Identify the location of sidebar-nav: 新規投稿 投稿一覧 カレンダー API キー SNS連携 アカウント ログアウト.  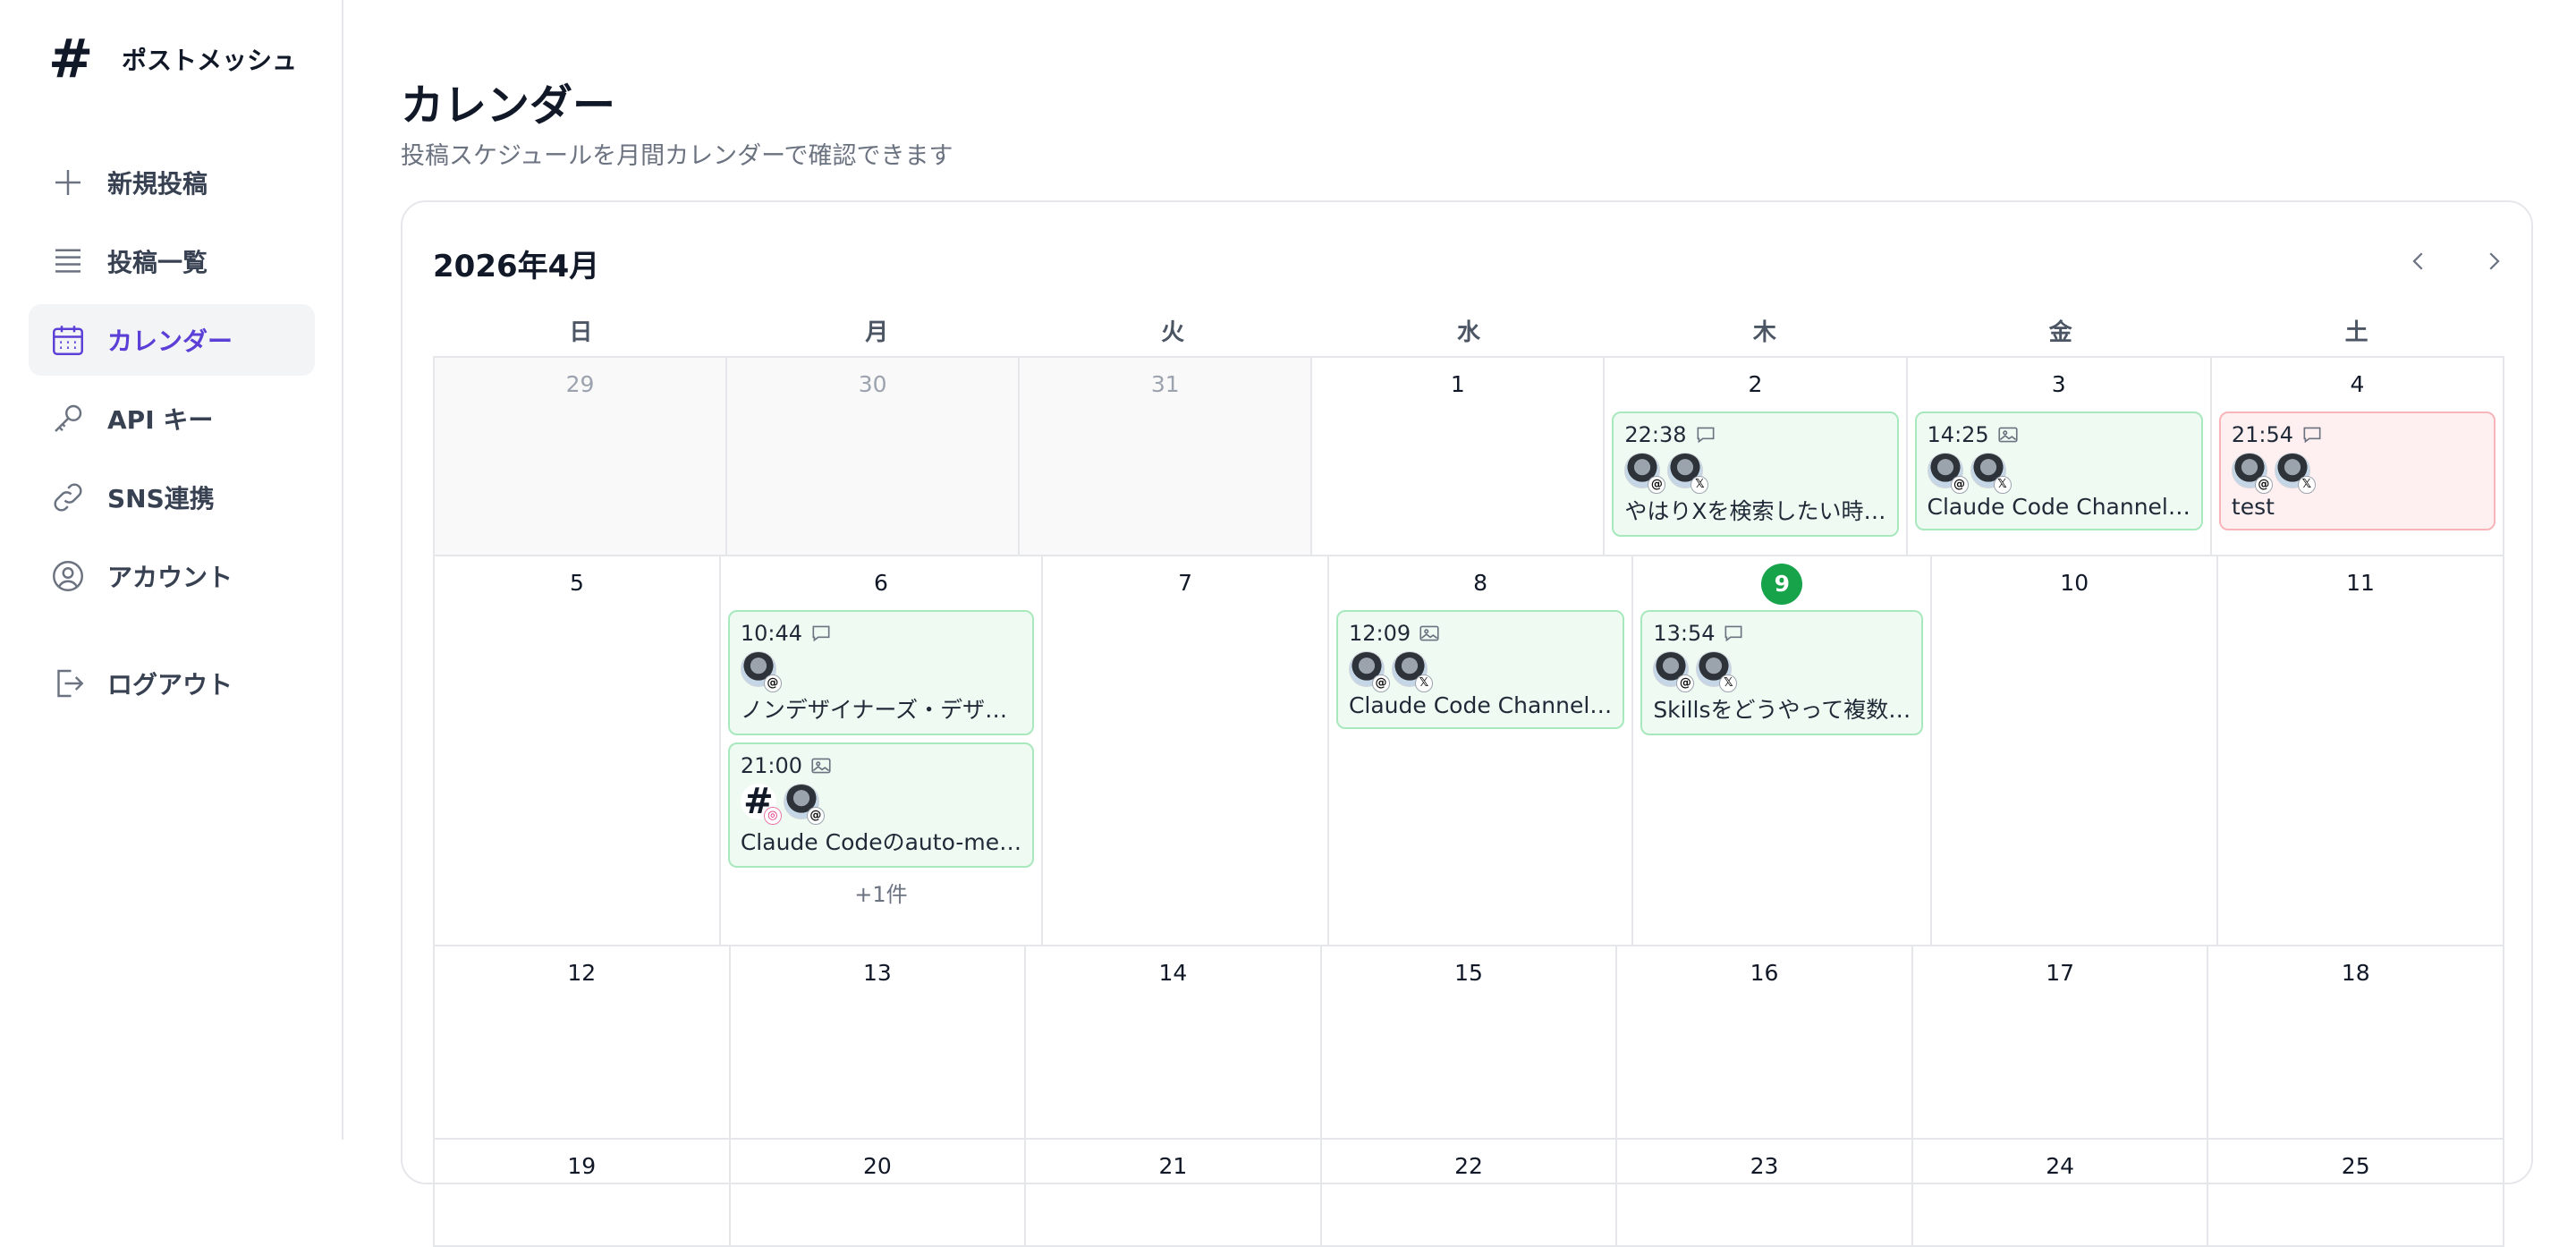
(172, 436).